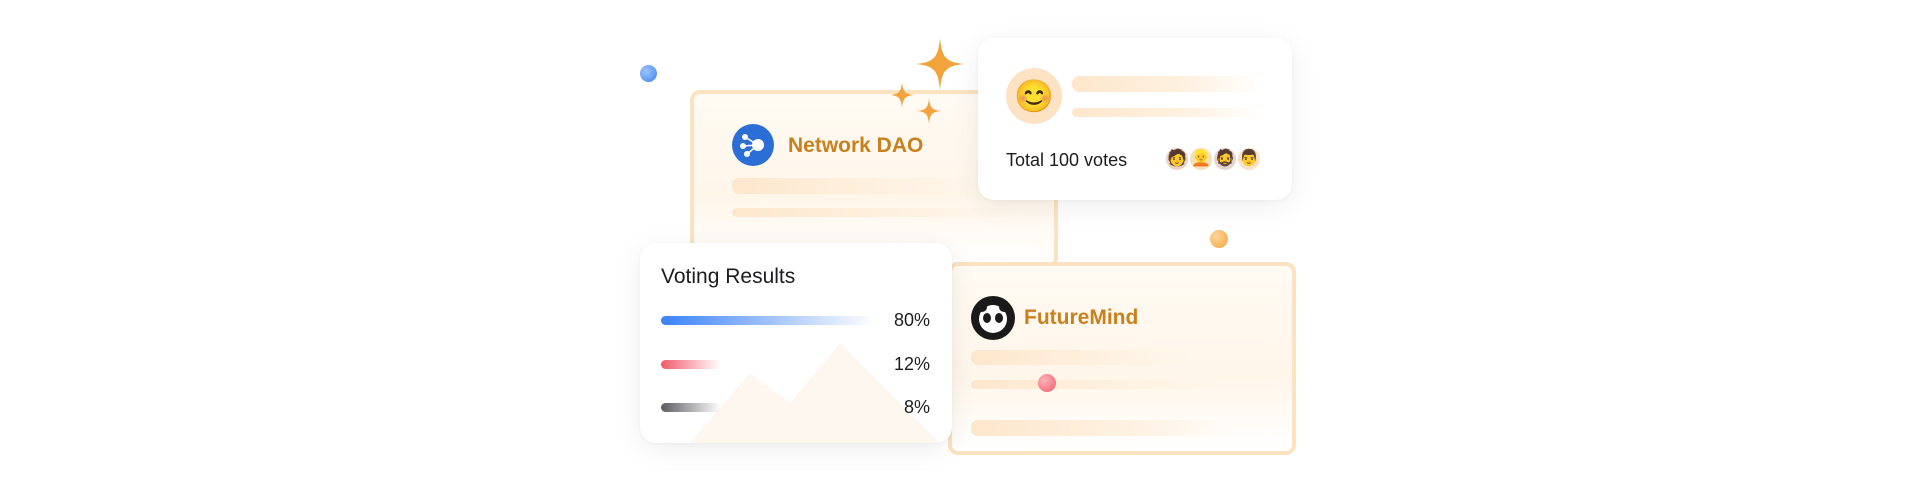  What do you see at coordinates (648, 73) in the screenshot?
I see `blue-decor-dot` at bounding box center [648, 73].